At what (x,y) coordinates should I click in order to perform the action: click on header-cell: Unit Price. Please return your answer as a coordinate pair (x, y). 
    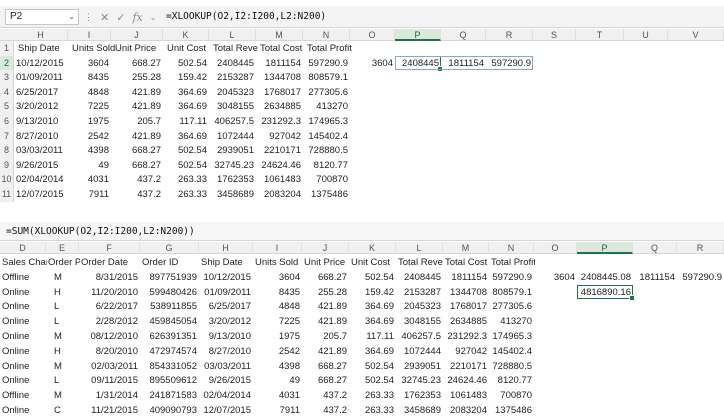
    Looking at the image, I should click on (140, 48).